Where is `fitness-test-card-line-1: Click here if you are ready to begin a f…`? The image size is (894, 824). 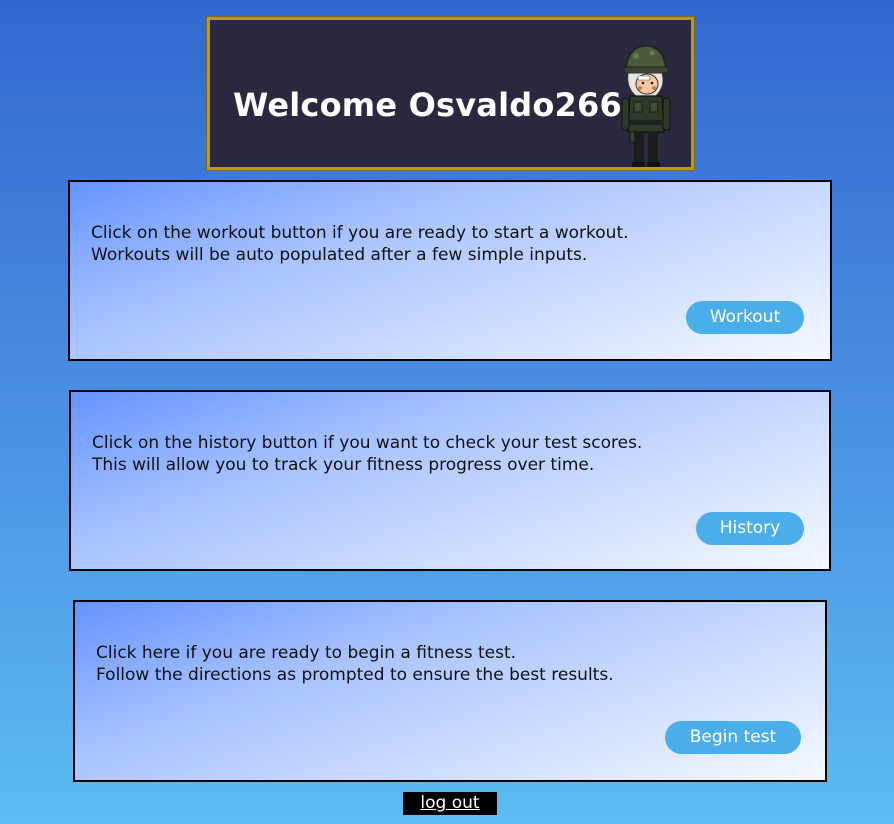 fitness-test-card-line-1: Click here if you are ready to begin a f… is located at coordinates (306, 653).